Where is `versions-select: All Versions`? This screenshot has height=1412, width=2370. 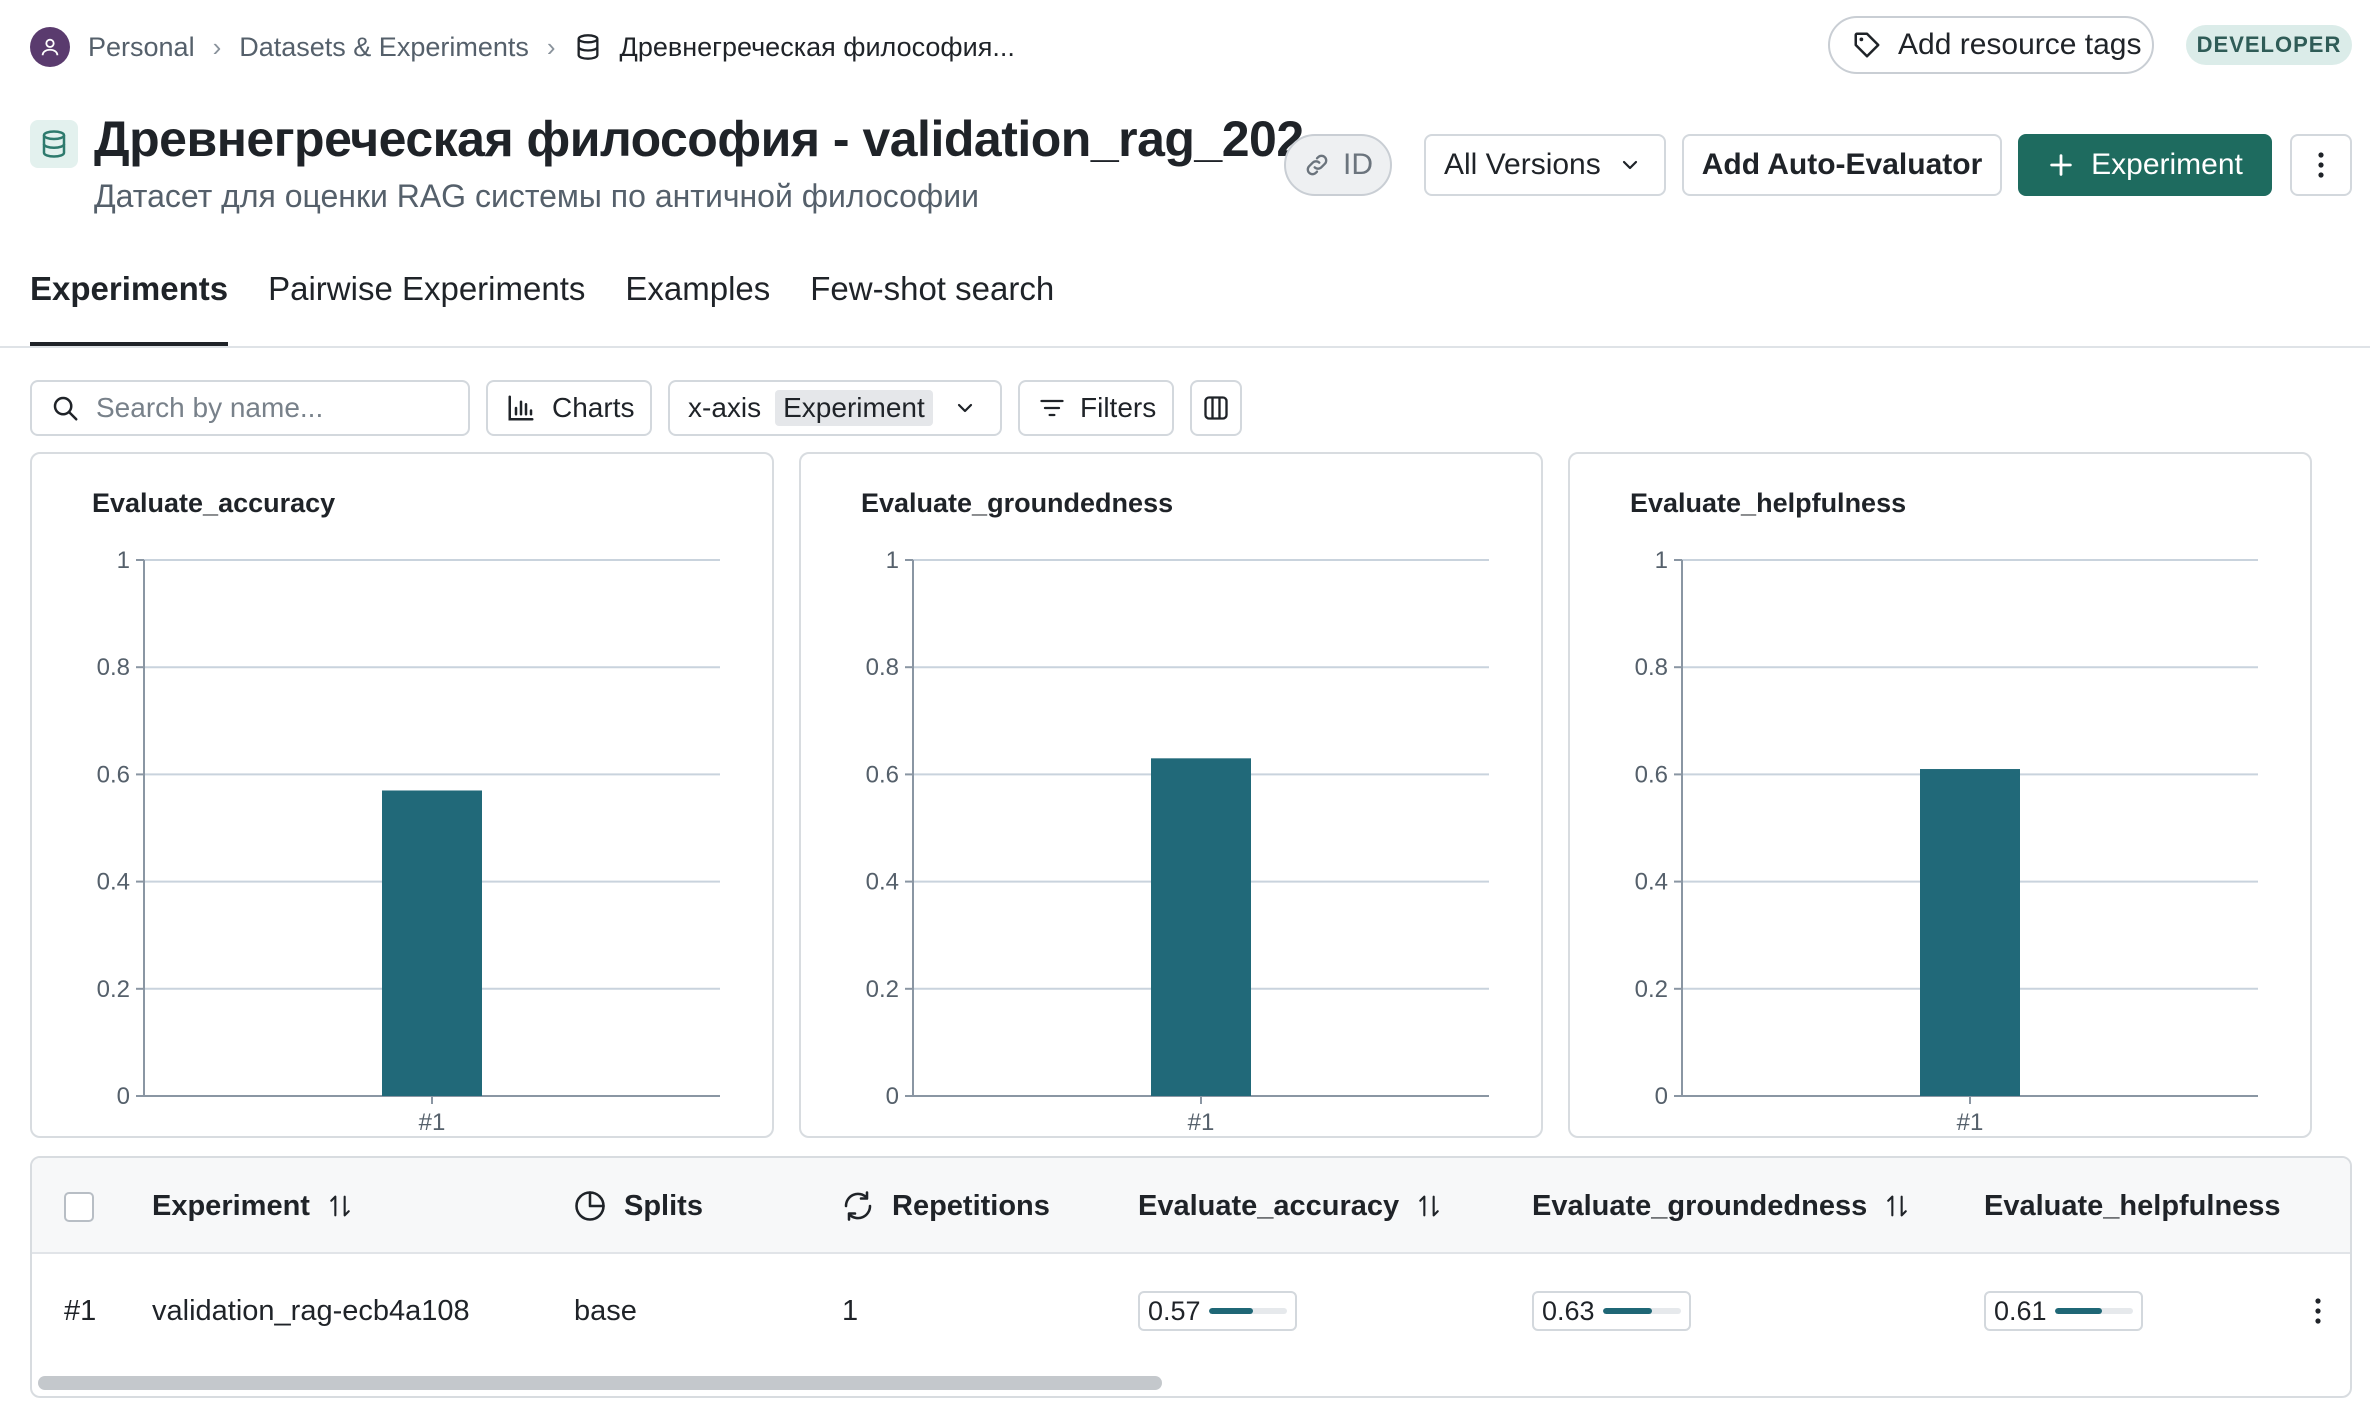 versions-select: All Versions is located at coordinates (1545, 165).